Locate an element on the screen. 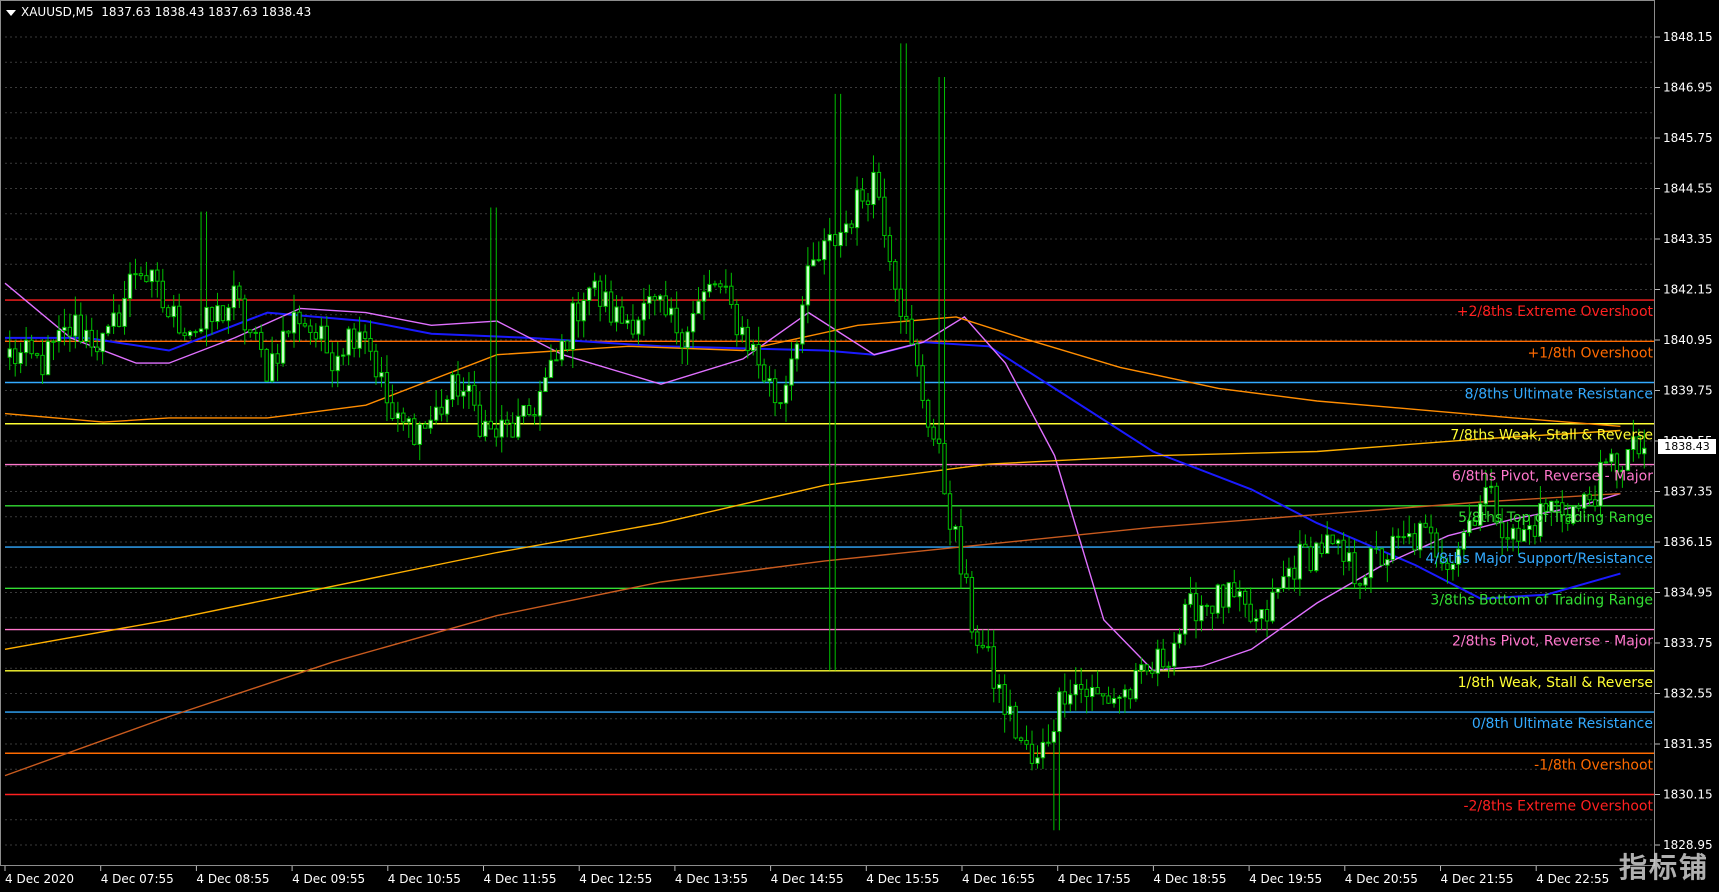  symbol-label: XAUUSD,M5 is located at coordinates (57, 12).